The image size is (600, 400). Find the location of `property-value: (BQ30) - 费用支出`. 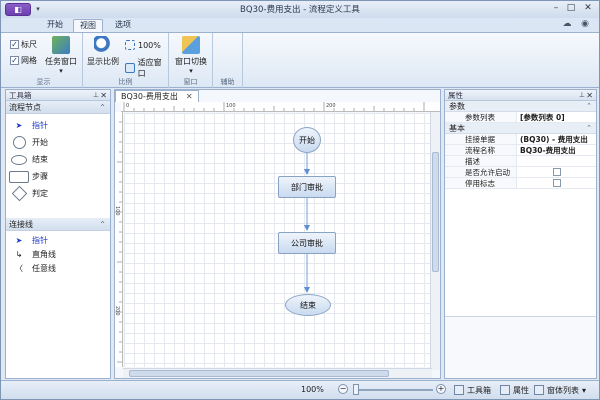

property-value: (BQ30) - 费用支出 is located at coordinates (556, 139).